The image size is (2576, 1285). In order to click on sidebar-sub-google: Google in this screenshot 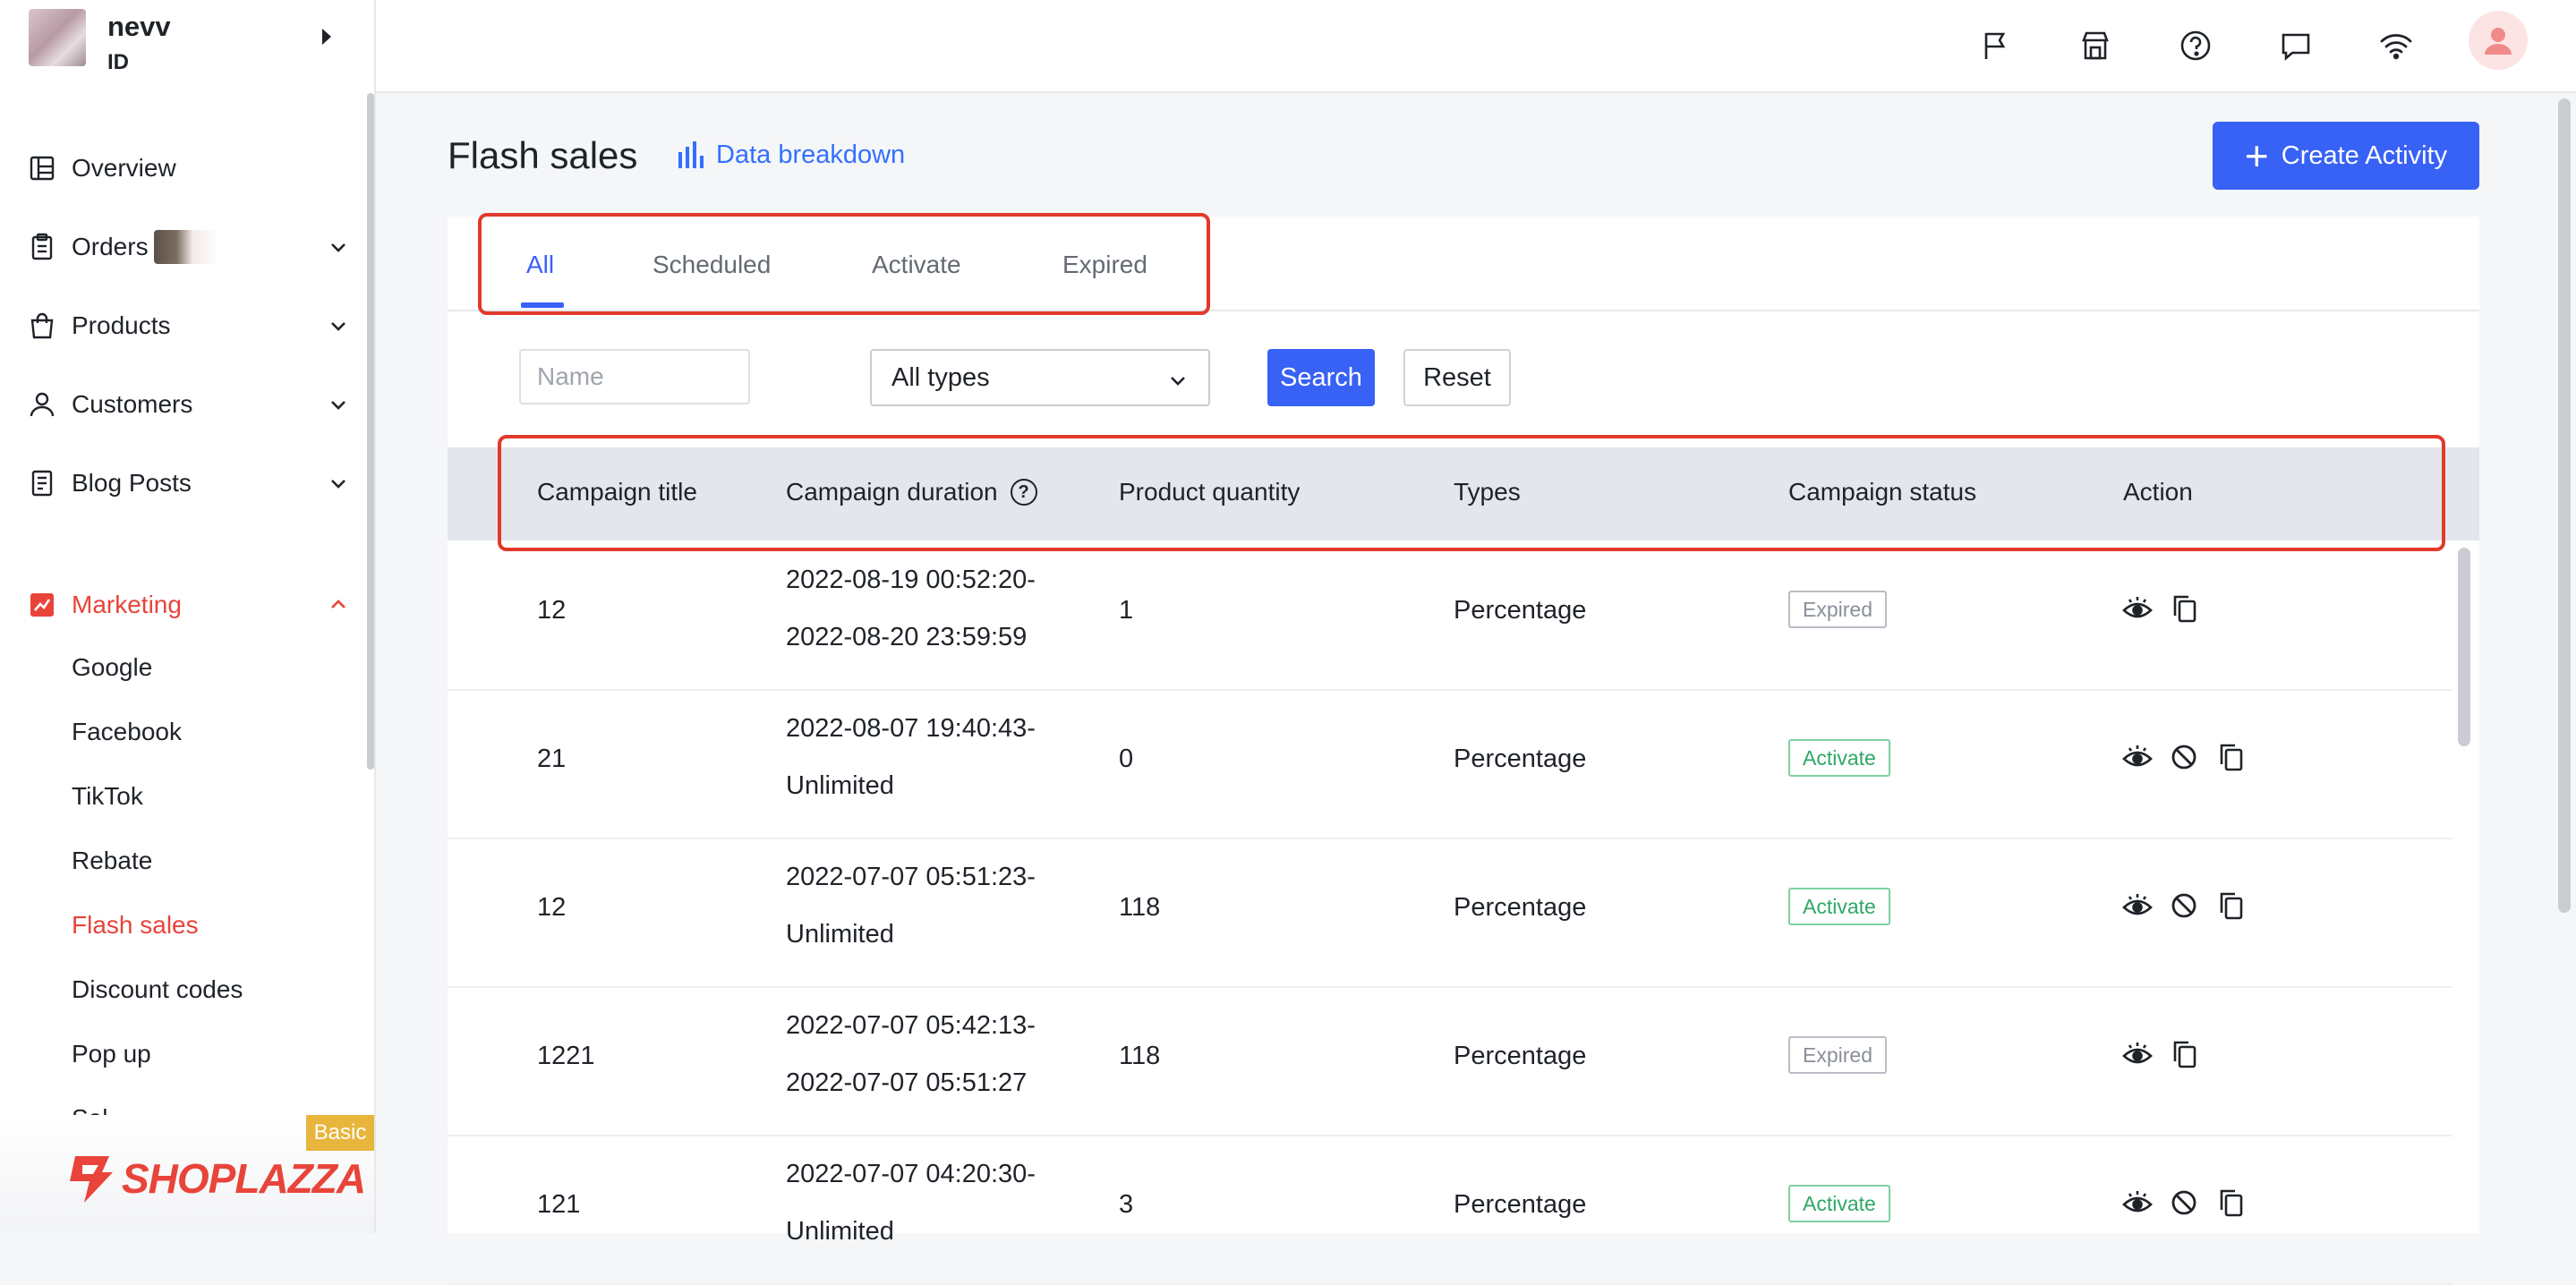, I will do `click(112, 668)`.